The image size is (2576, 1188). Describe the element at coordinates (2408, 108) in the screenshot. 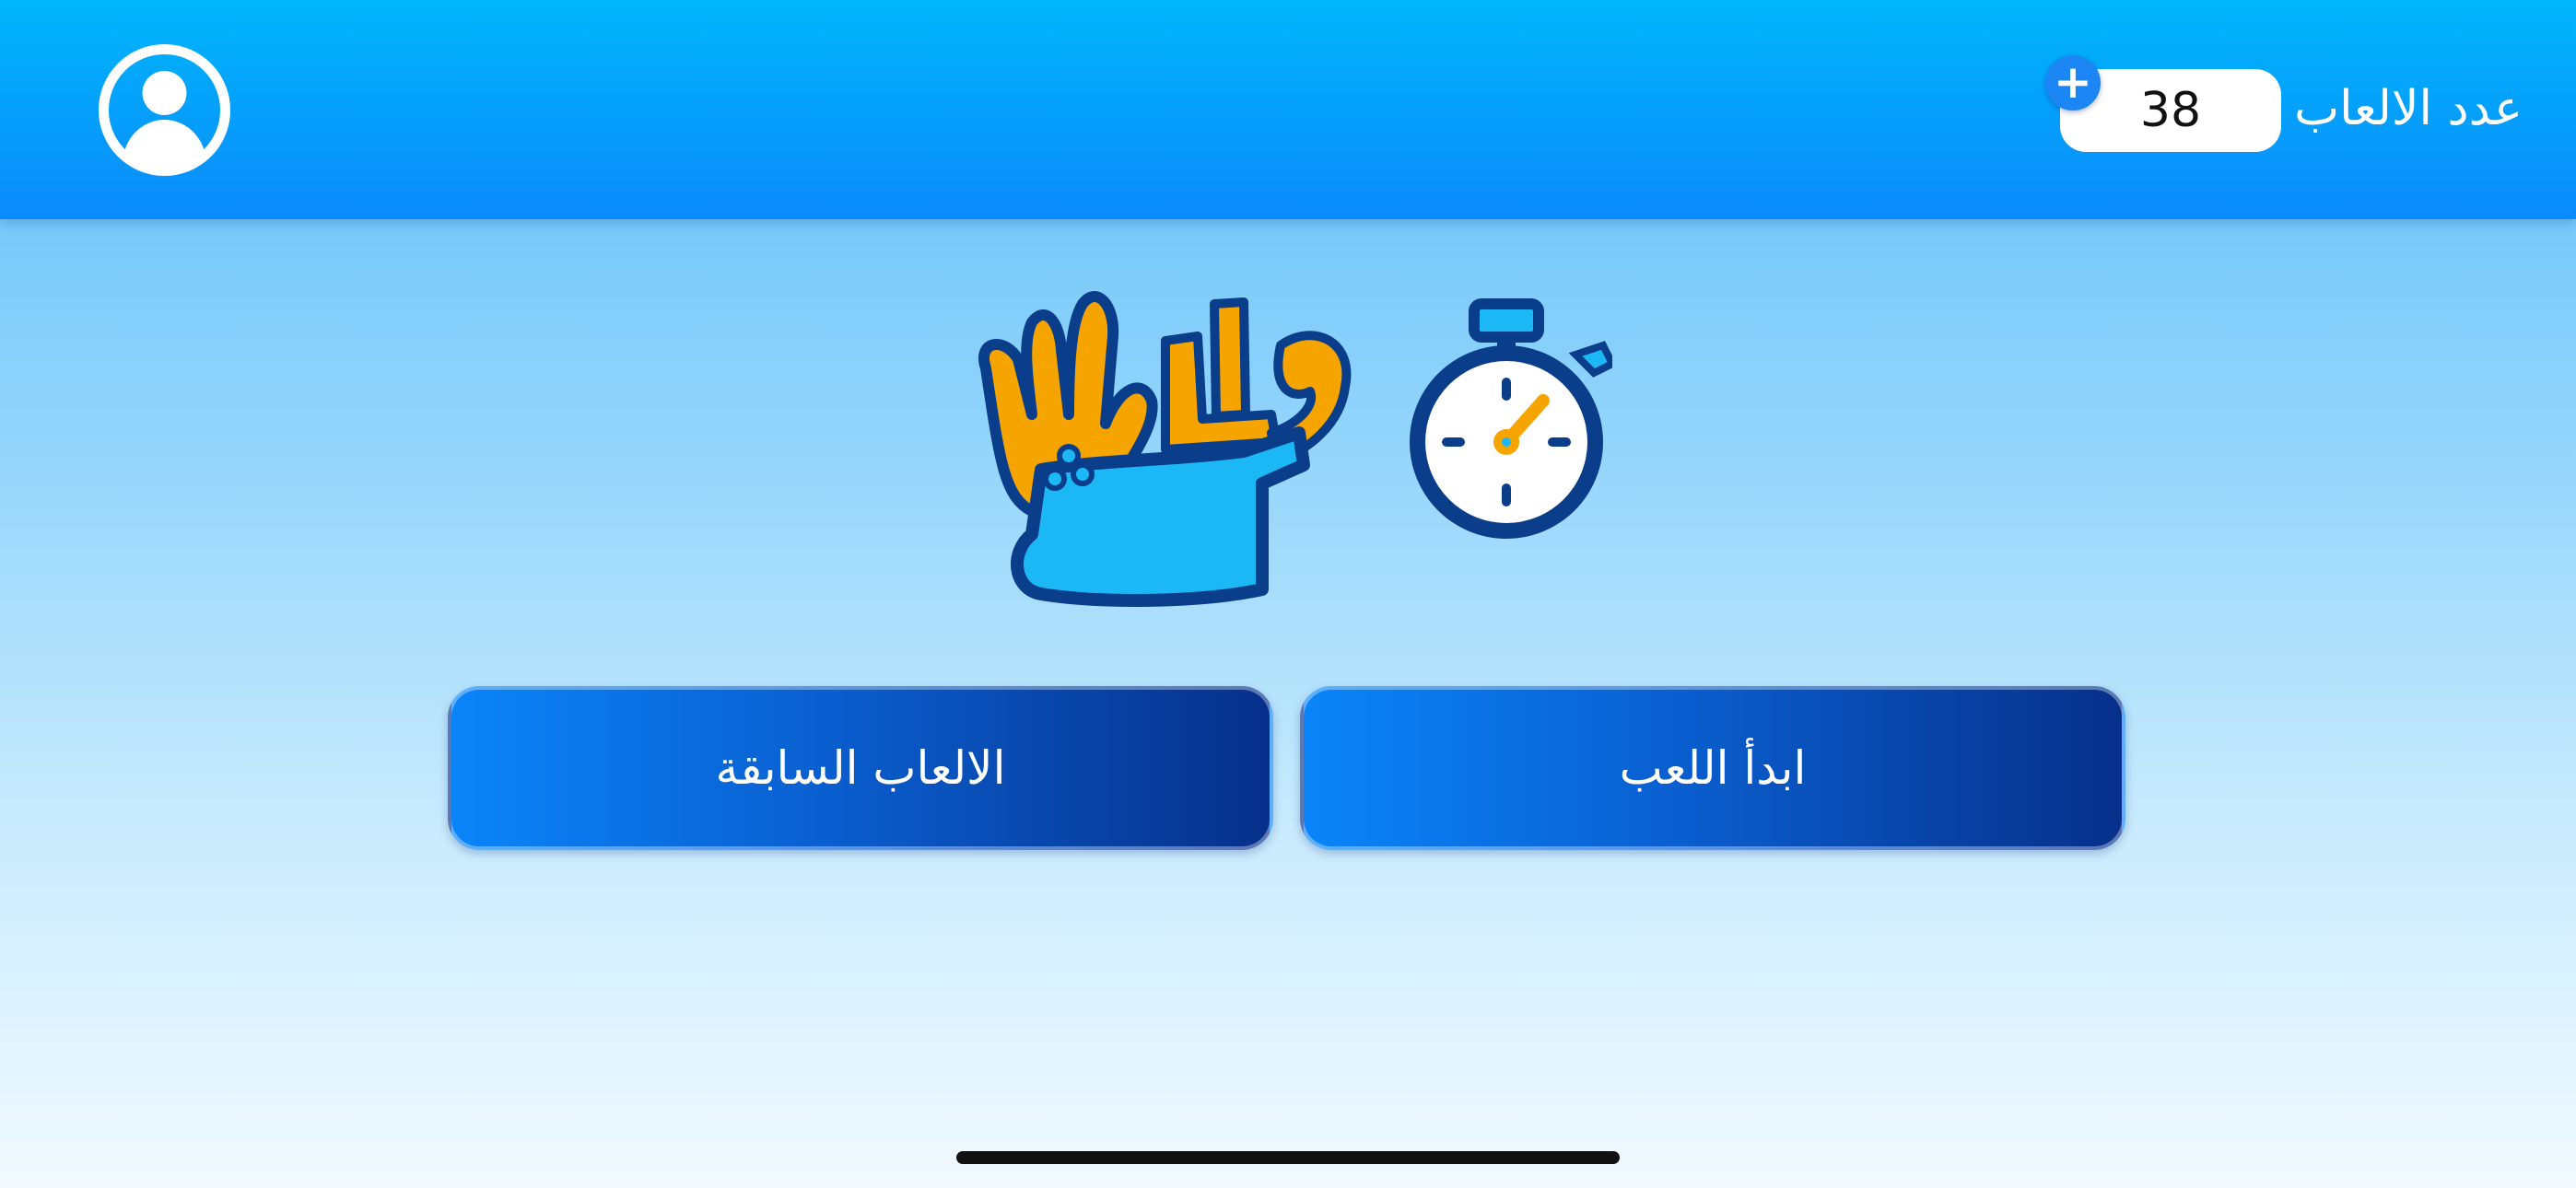

I see `games-count-label: عدد الالعاب` at that location.